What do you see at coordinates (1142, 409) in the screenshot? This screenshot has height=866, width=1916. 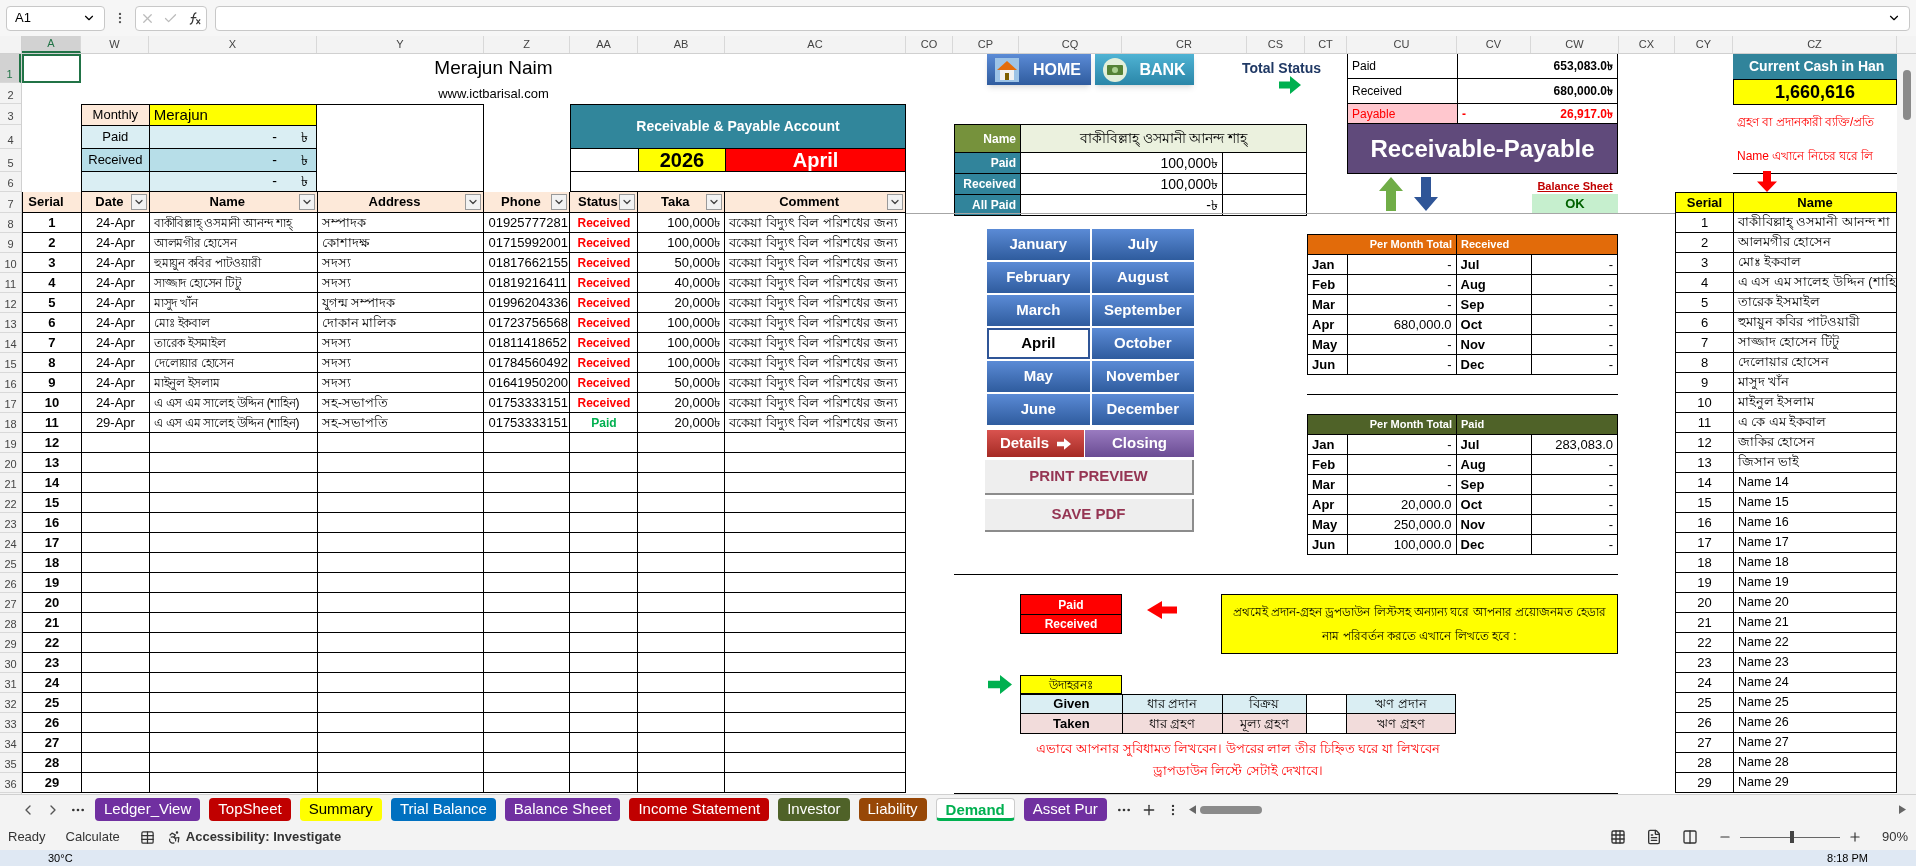 I see `month-button: December` at bounding box center [1142, 409].